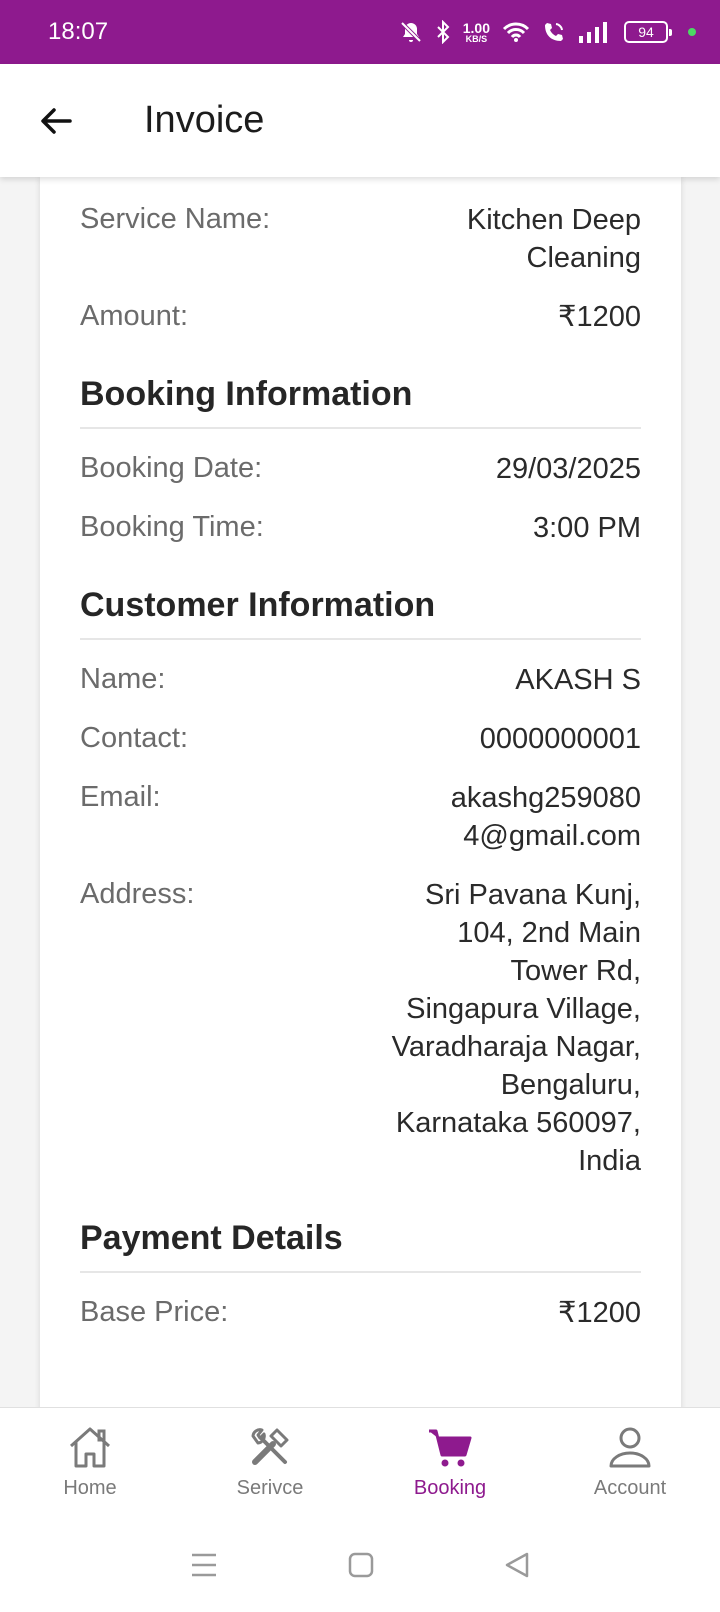 Image resolution: width=720 pixels, height=1612 pixels. Describe the element at coordinates (123, 679) in the screenshot. I see `customer-name-label: Name:` at that location.